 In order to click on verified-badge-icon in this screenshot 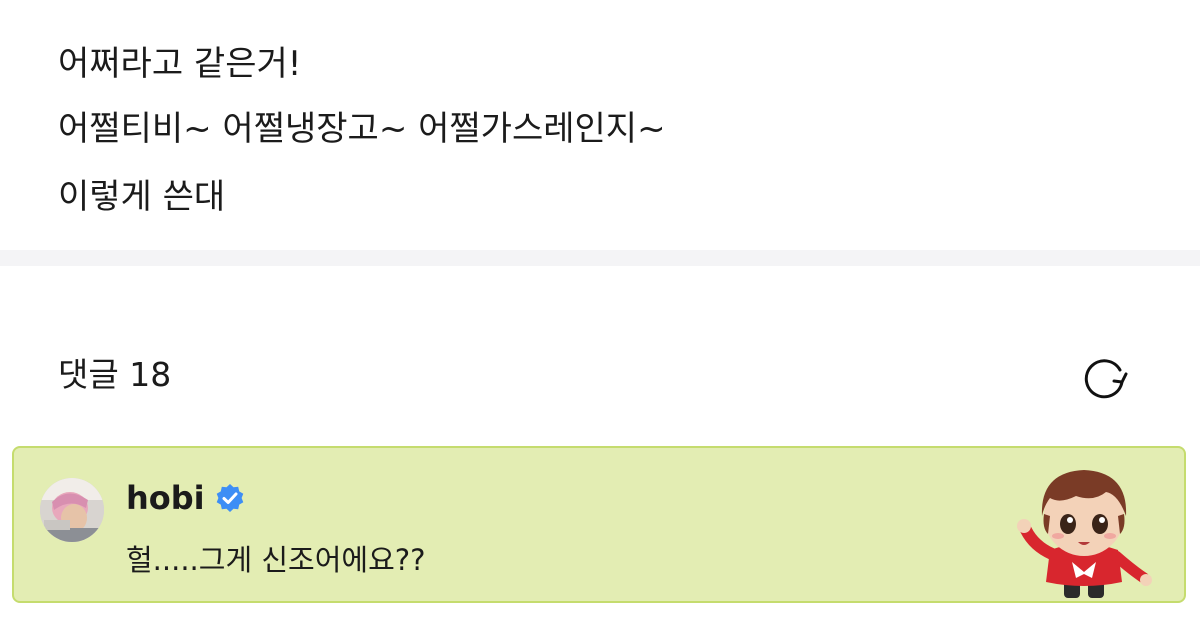, I will do `click(229, 498)`.